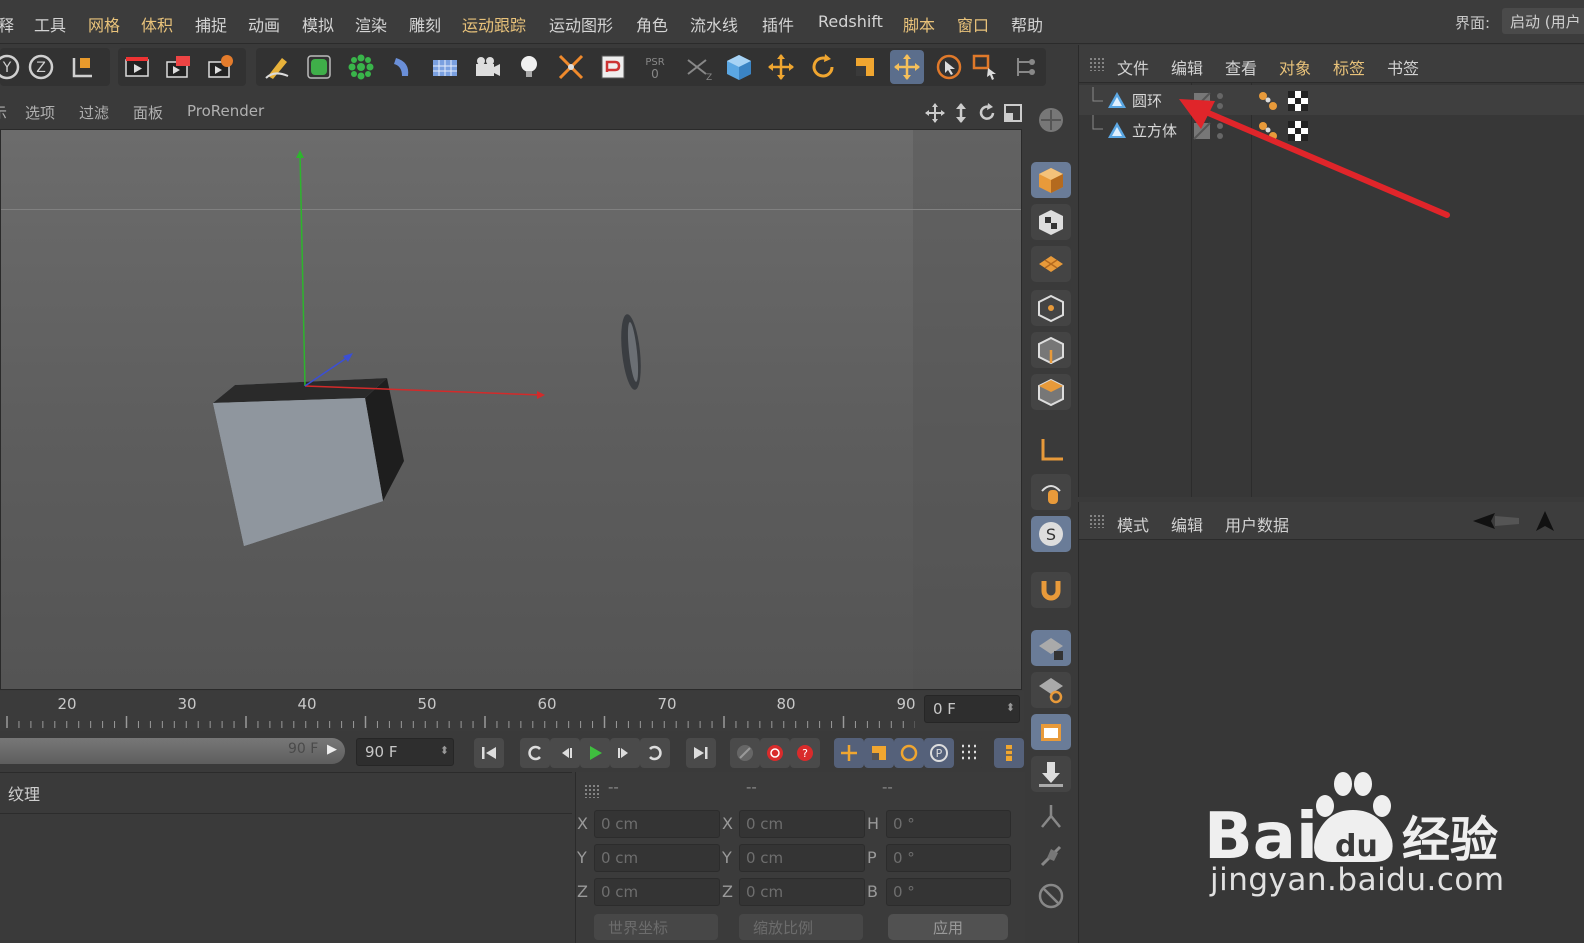 This screenshot has height=943, width=1584. I want to click on menu-mograph: 运动图形, so click(581, 24).